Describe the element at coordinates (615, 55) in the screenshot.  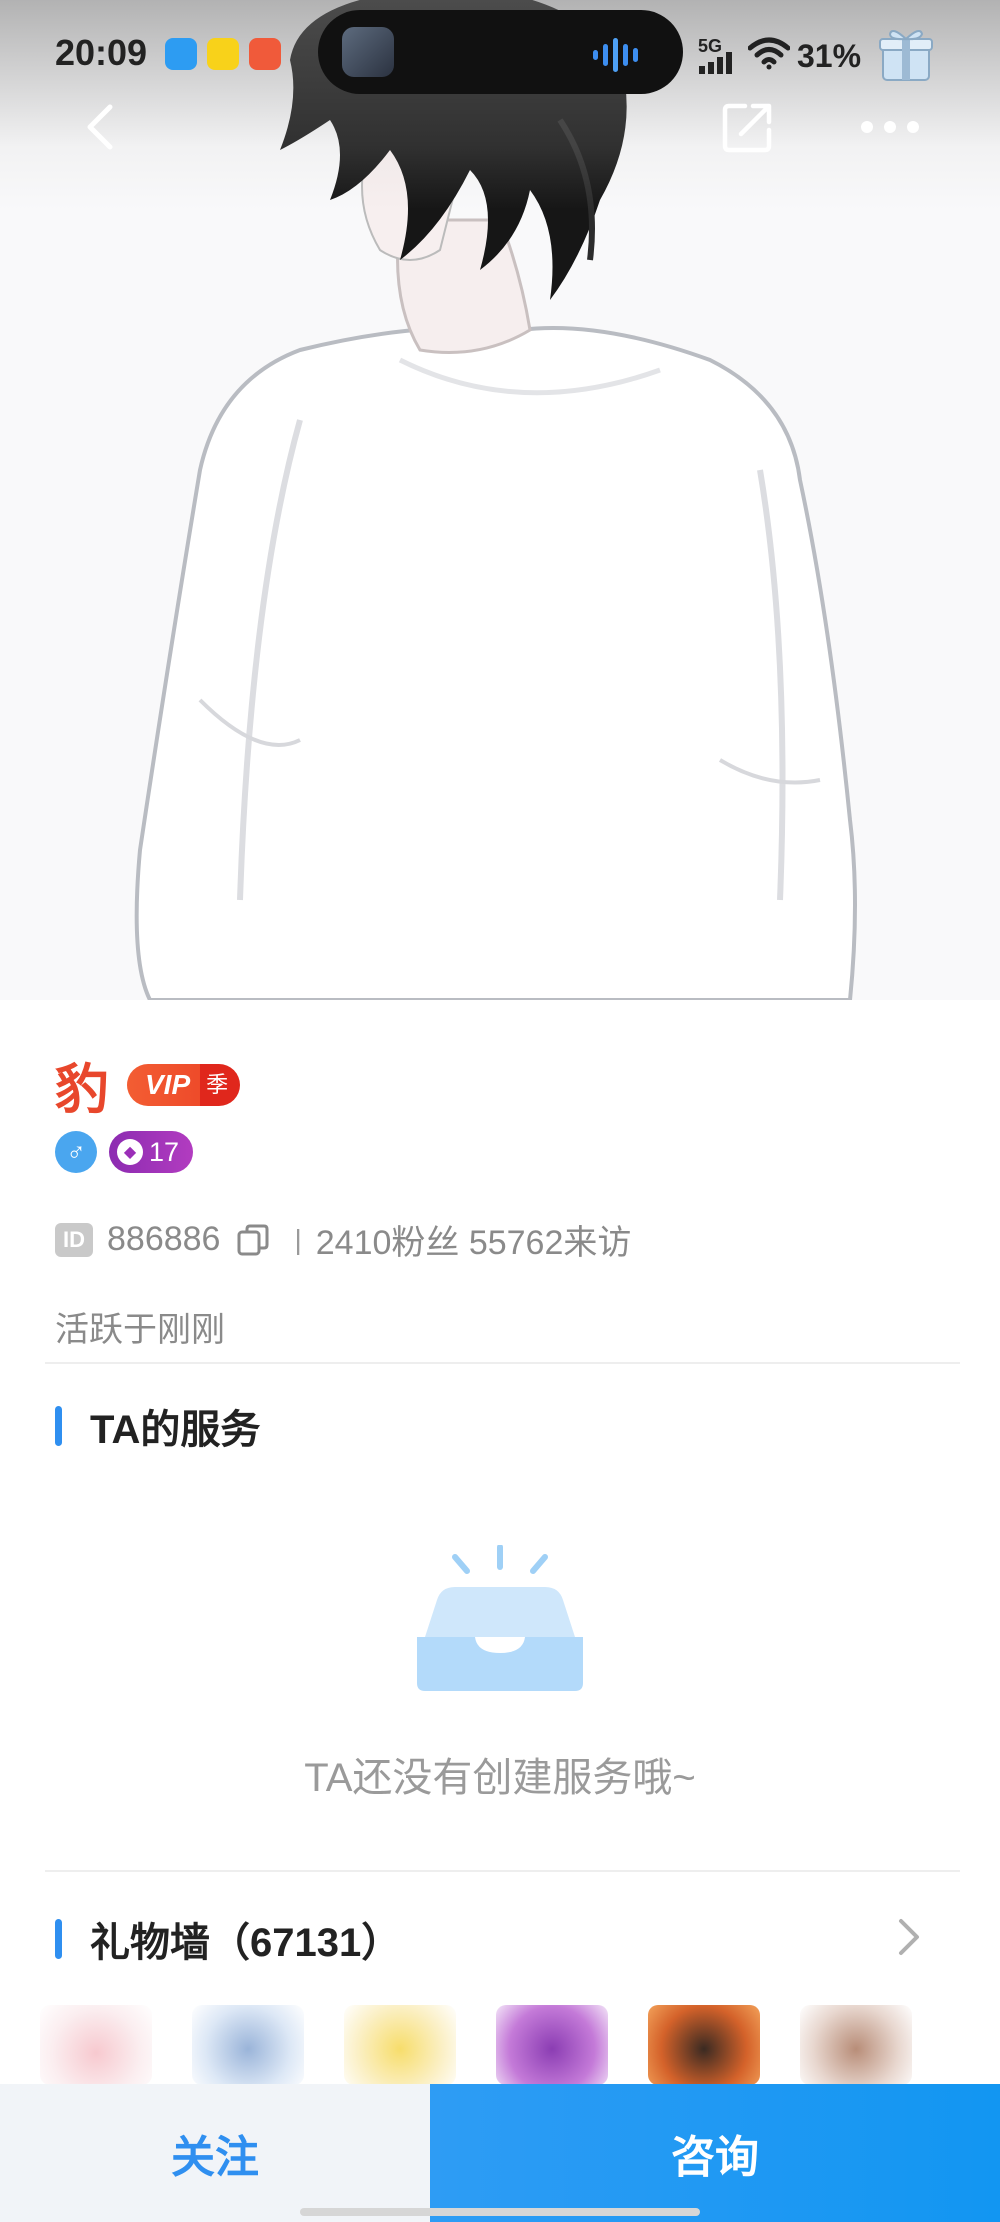
I see `audio-wave-icon` at that location.